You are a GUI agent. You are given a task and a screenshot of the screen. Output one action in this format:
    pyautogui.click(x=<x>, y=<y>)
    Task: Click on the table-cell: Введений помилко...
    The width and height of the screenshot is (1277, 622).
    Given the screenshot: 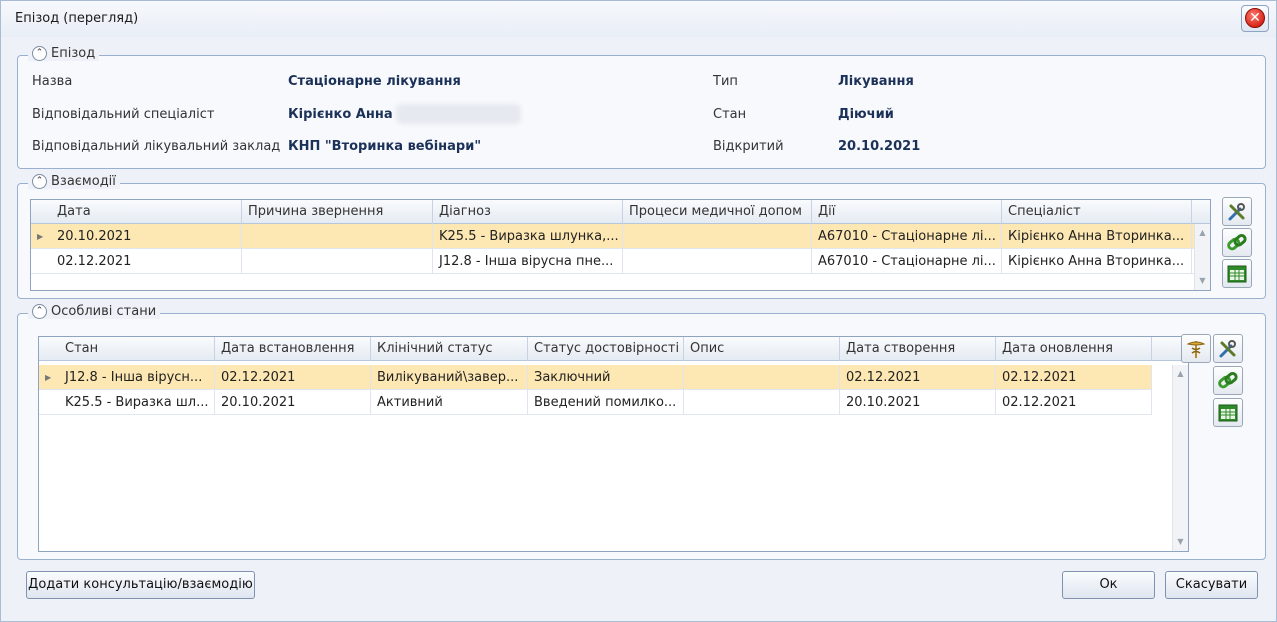 What is the action you would take?
    pyautogui.click(x=606, y=402)
    